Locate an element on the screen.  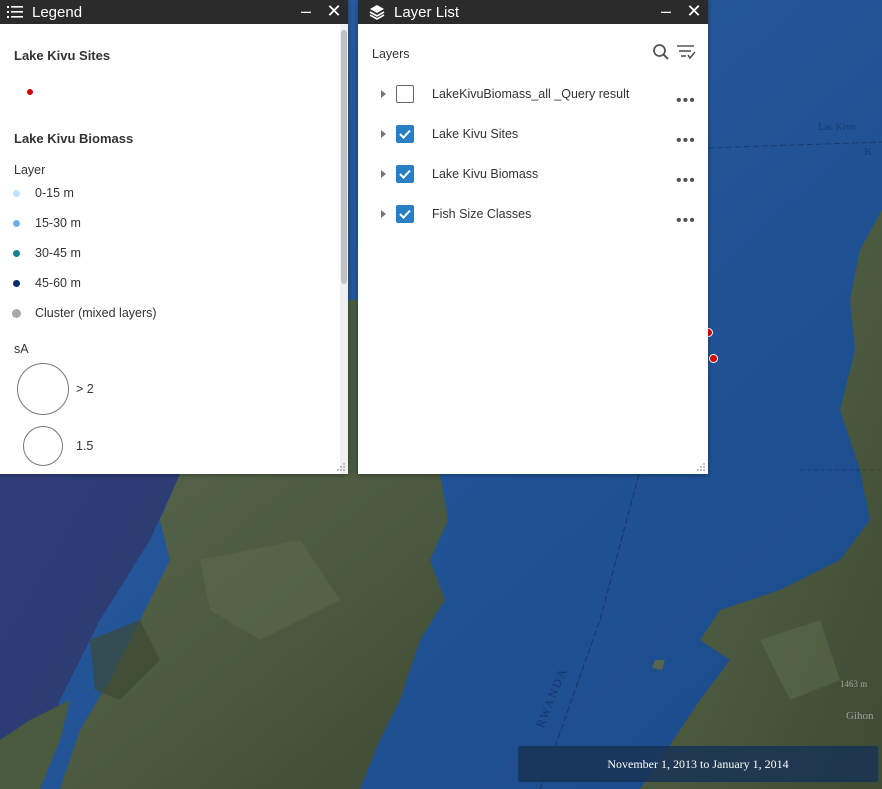
layer-list-minimize-button: – is located at coordinates (666, 12).